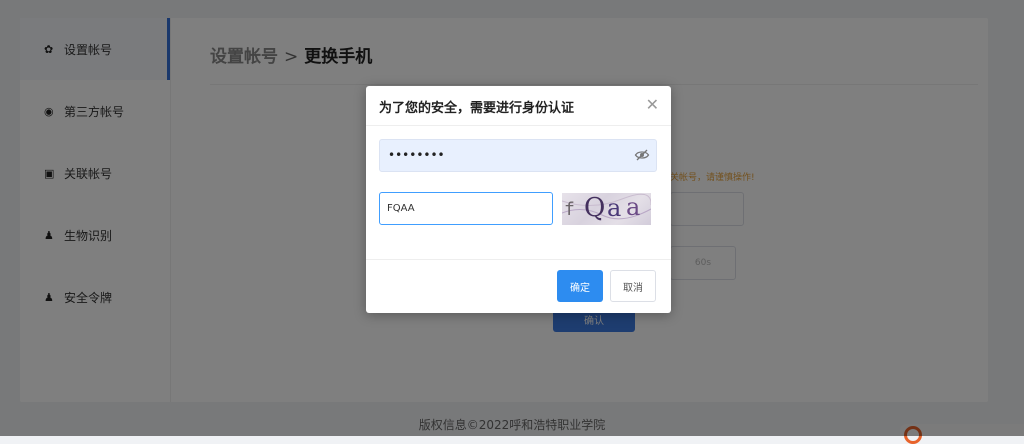 The width and height of the screenshot is (1024, 444). I want to click on password-field: ••••••••, so click(518, 155).